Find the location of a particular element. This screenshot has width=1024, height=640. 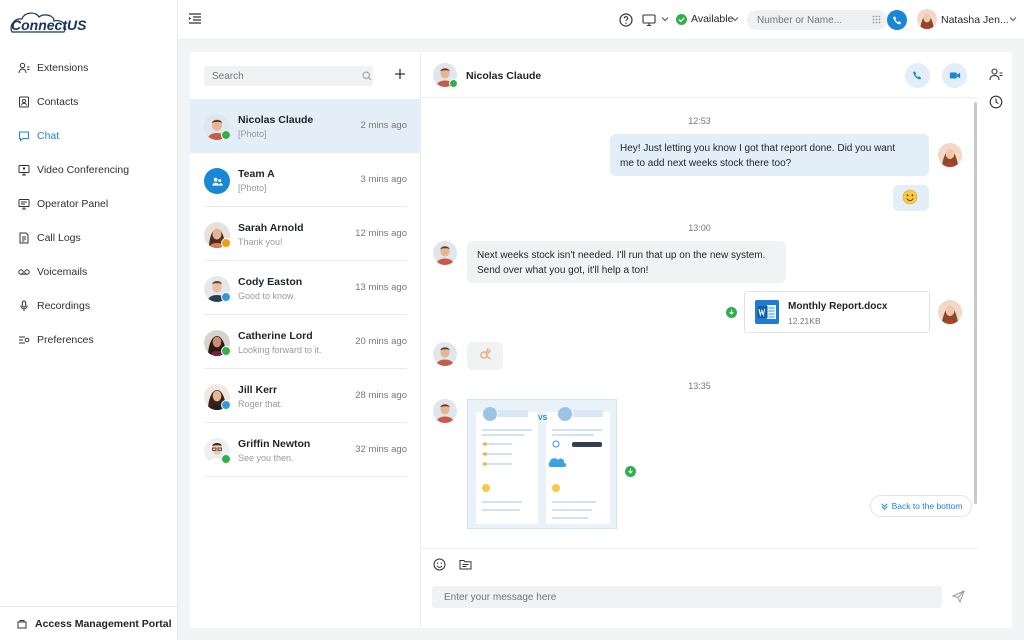

phone-icon is located at coordinates (917, 75).